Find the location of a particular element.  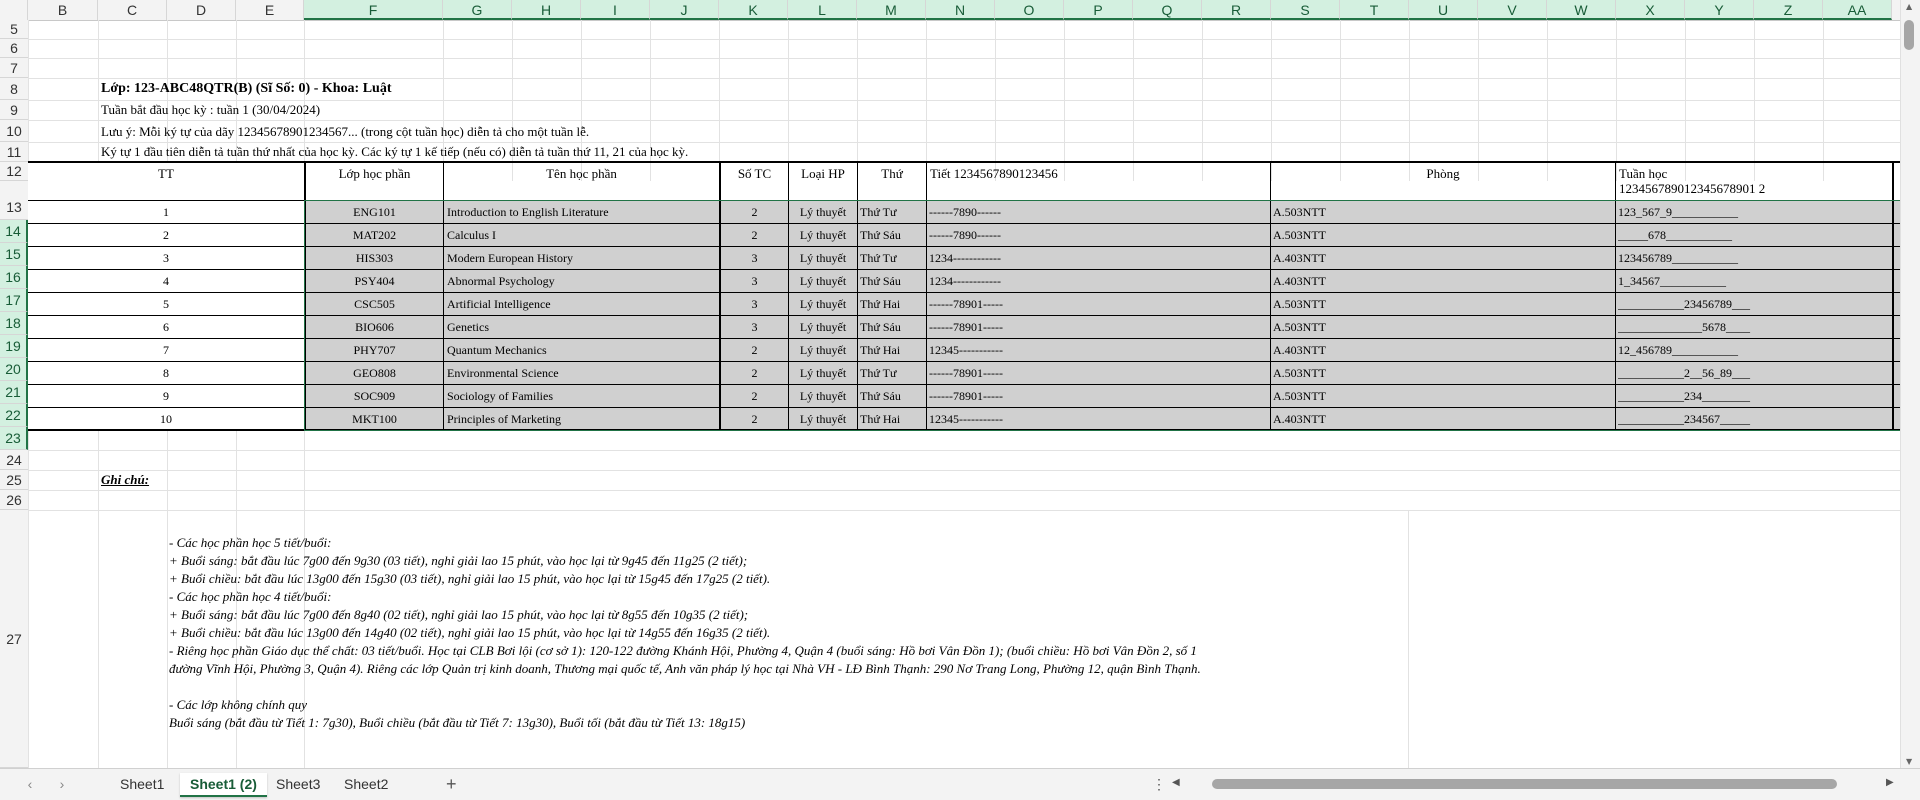

cell-tuan: 1_34567___________ is located at coordinates (1755, 281).